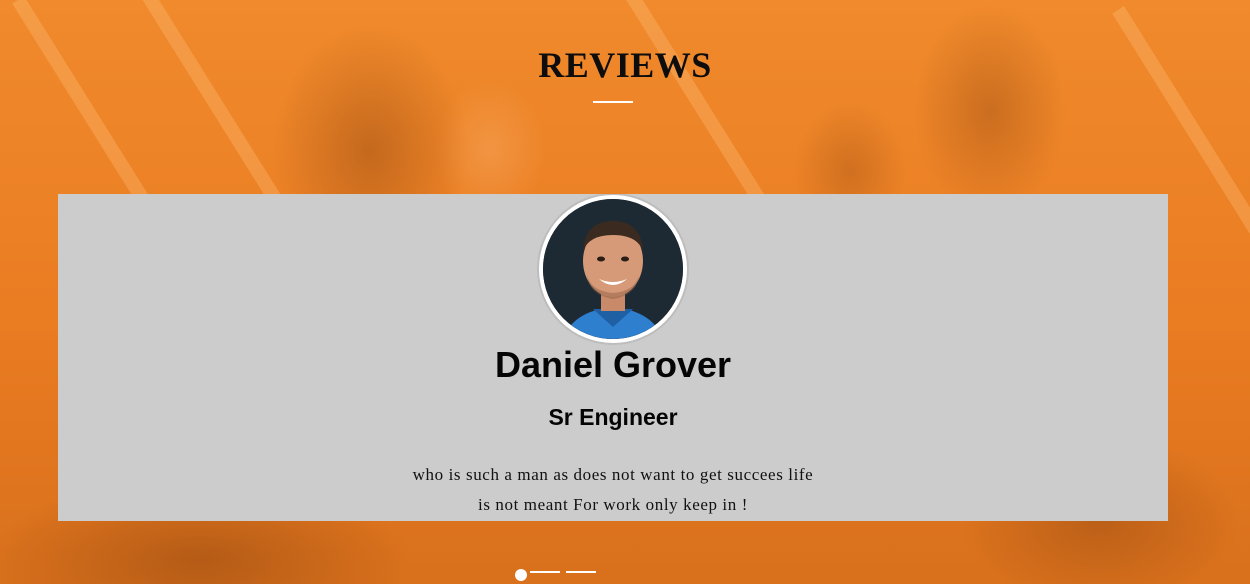 The image size is (1250, 584). Describe the element at coordinates (613, 102) in the screenshot. I see `title-underline` at that location.